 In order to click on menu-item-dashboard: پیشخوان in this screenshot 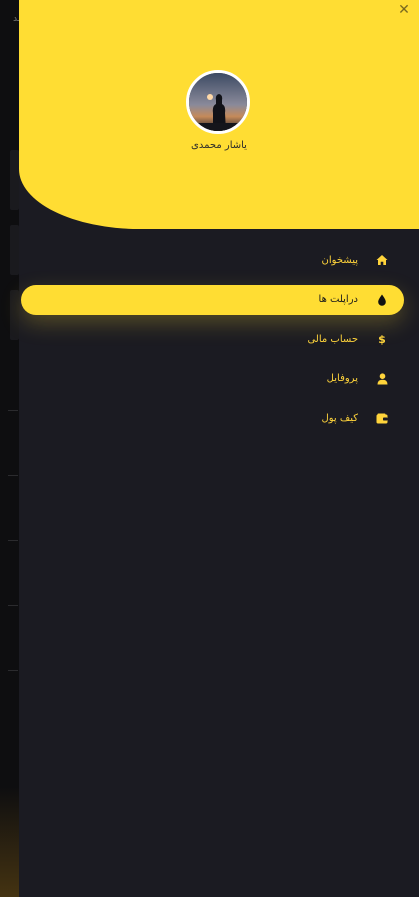, I will do `click(212, 260)`.